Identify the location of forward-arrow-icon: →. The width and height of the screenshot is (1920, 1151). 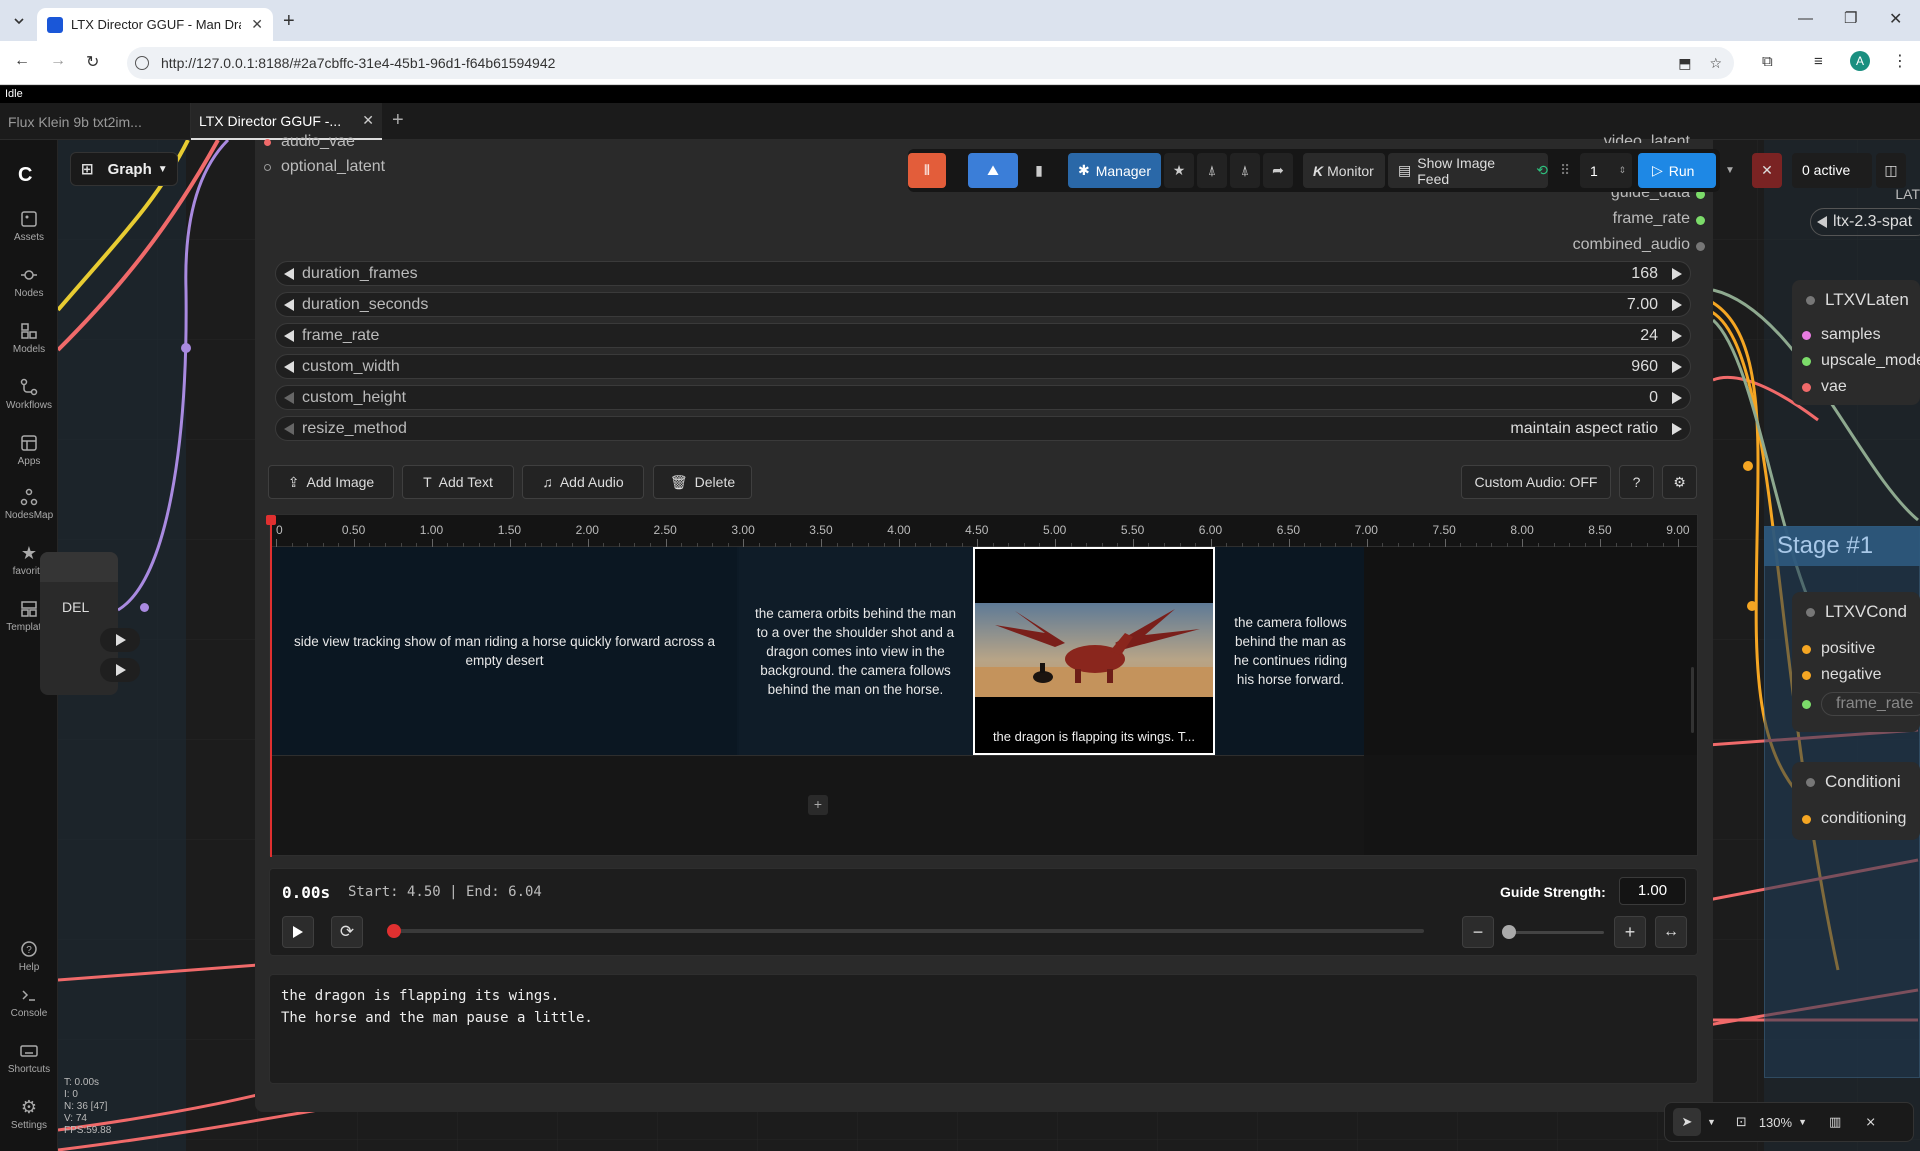
(58, 61).